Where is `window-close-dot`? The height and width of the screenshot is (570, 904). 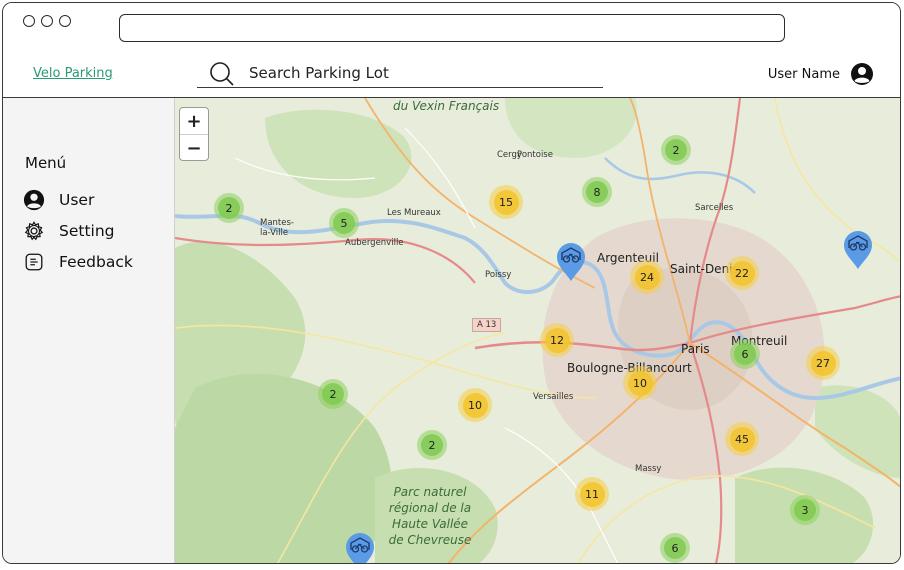
window-close-dot is located at coordinates (29, 21).